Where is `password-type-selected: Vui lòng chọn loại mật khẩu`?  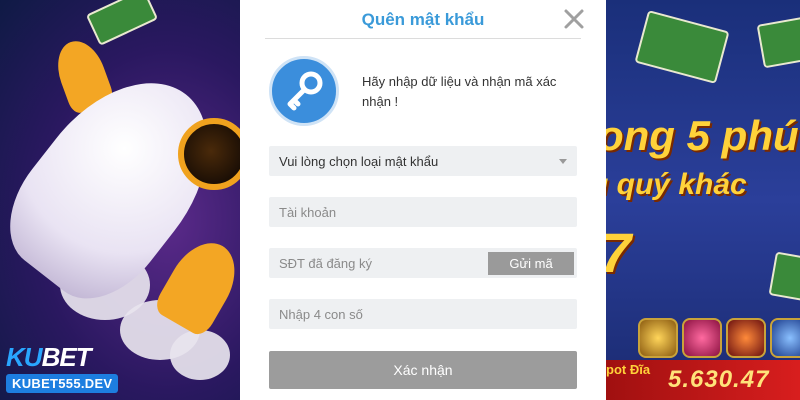
password-type-selected: Vui lòng chọn loại mật khẩu is located at coordinates (359, 161).